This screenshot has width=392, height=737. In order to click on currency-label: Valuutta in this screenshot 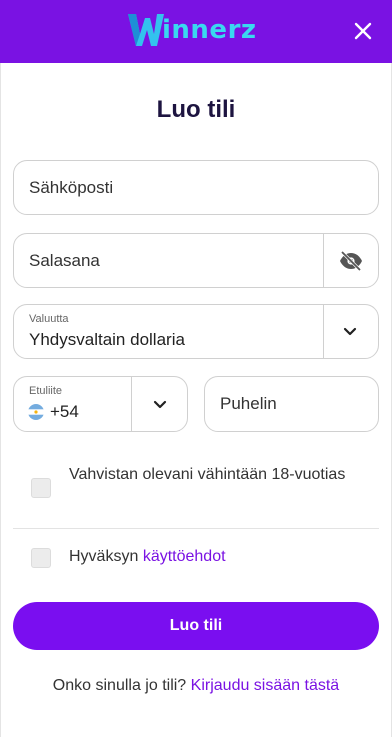, I will do `click(49, 319)`.